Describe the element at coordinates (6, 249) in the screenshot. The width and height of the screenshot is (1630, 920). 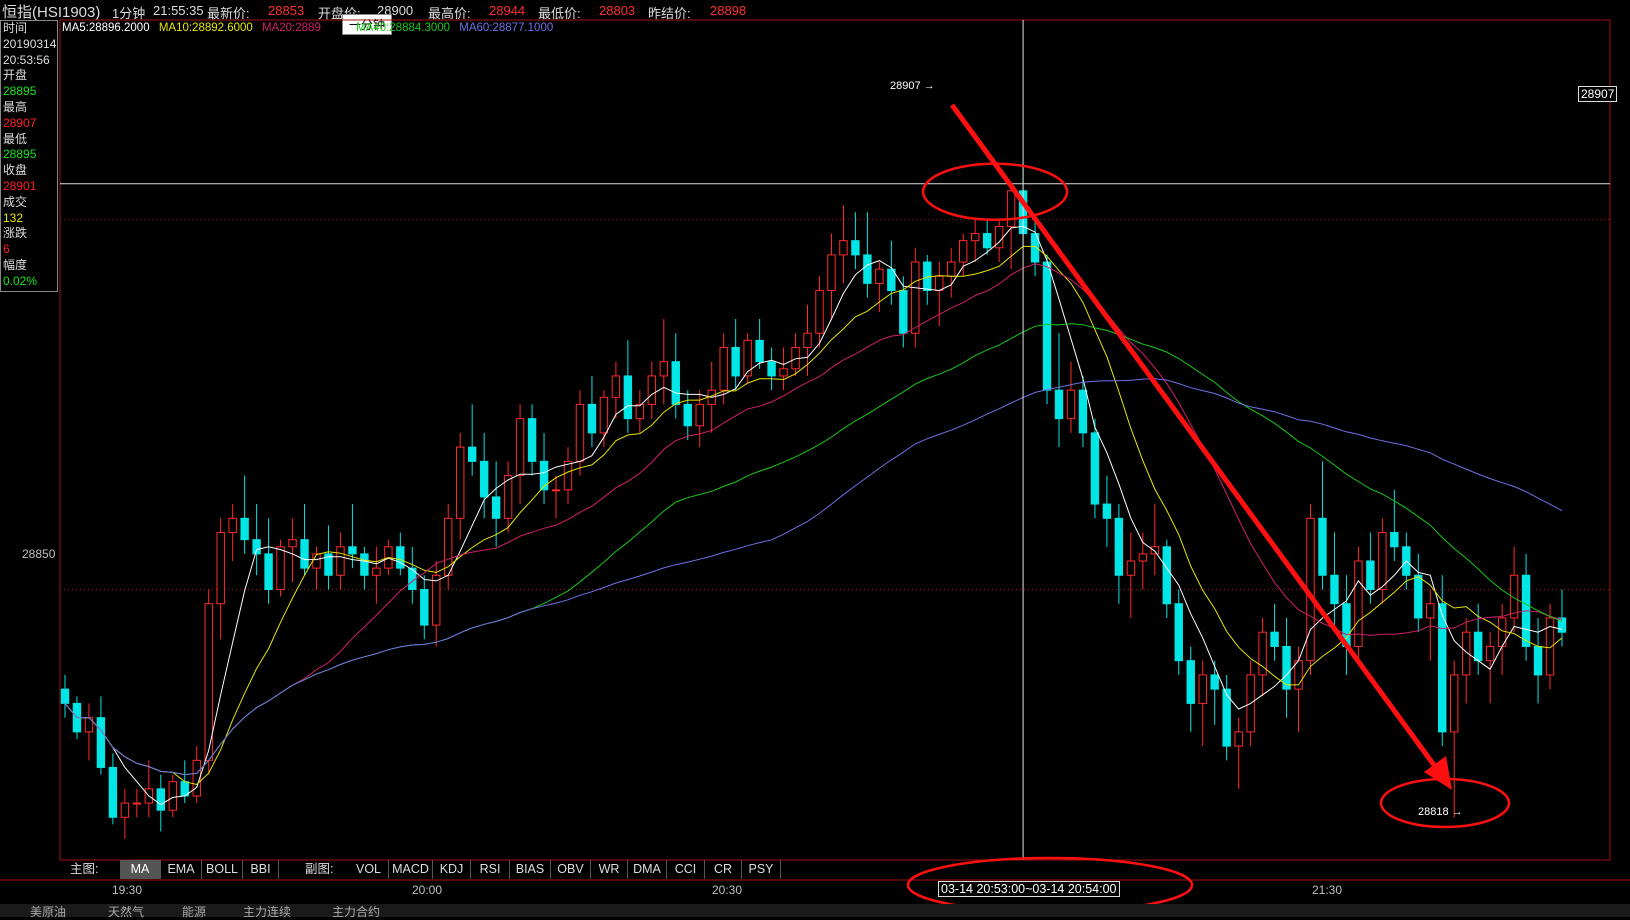
I see `info-change: 6` at that location.